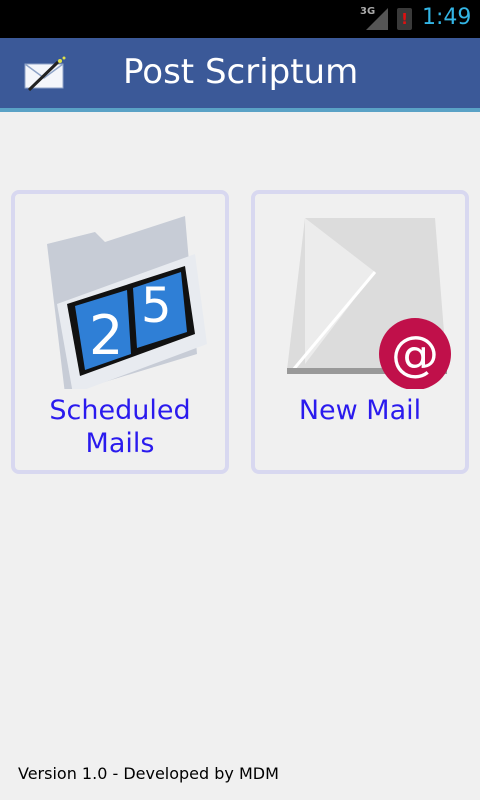  What do you see at coordinates (241, 72) in the screenshot?
I see `app-title: Post Scriptum` at bounding box center [241, 72].